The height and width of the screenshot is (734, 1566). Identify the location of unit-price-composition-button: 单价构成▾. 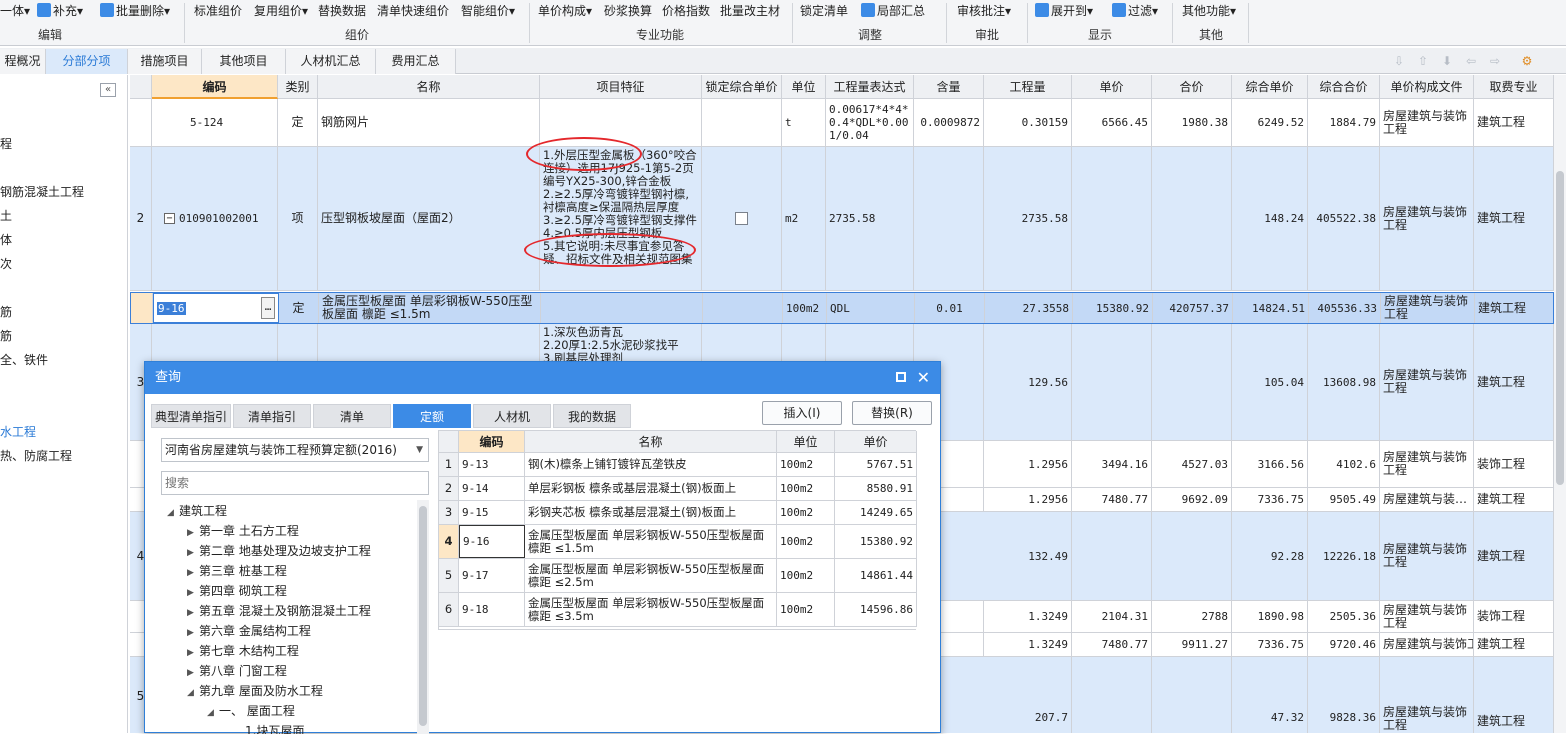
(565, 11).